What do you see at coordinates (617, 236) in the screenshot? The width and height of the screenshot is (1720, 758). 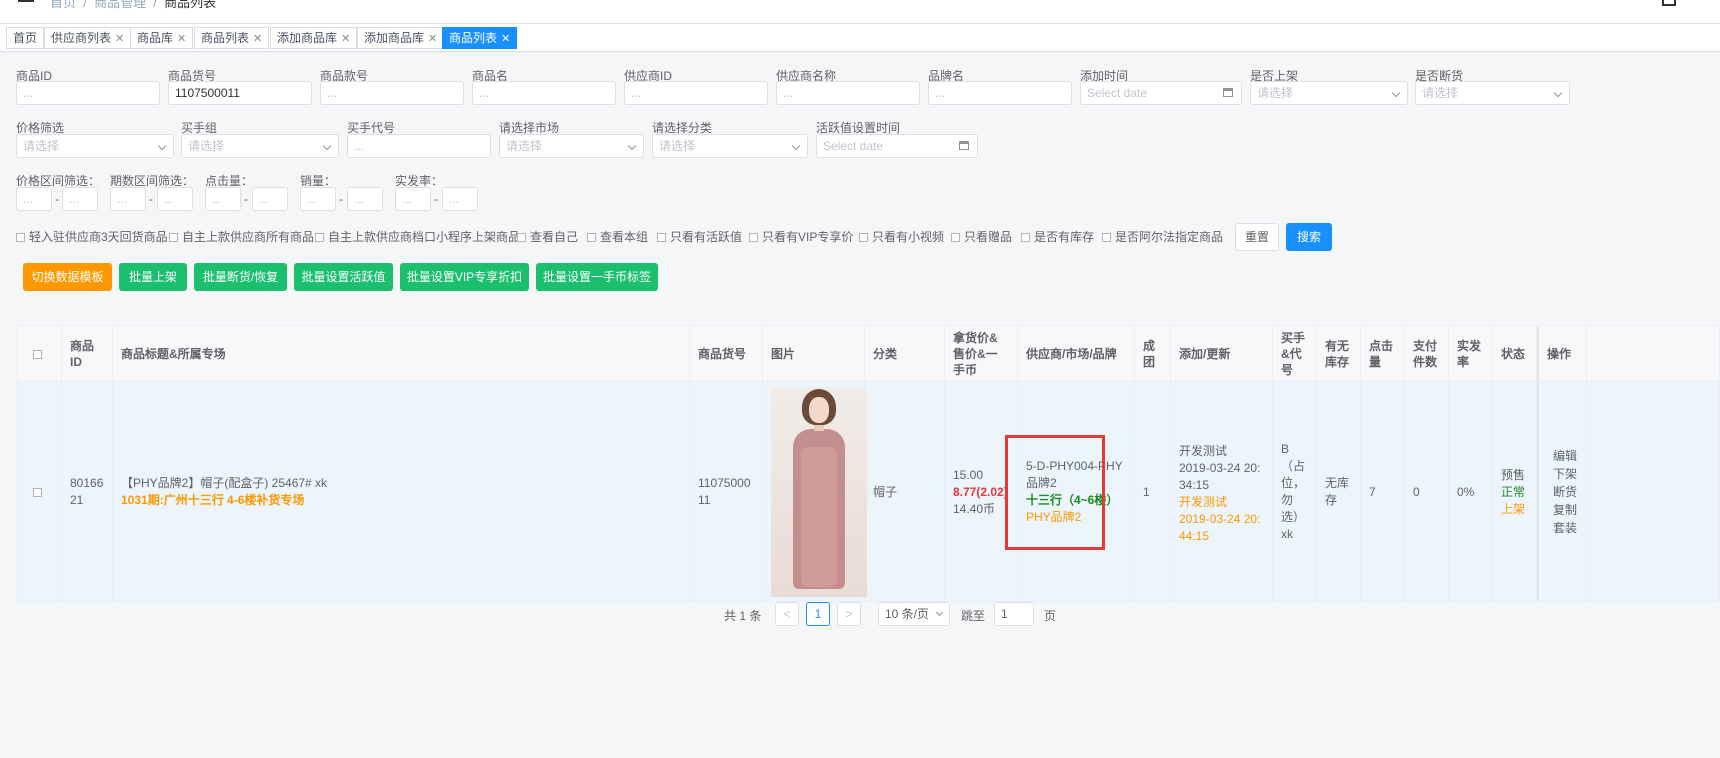 I see `checkbox-view-group: 查看本组` at bounding box center [617, 236].